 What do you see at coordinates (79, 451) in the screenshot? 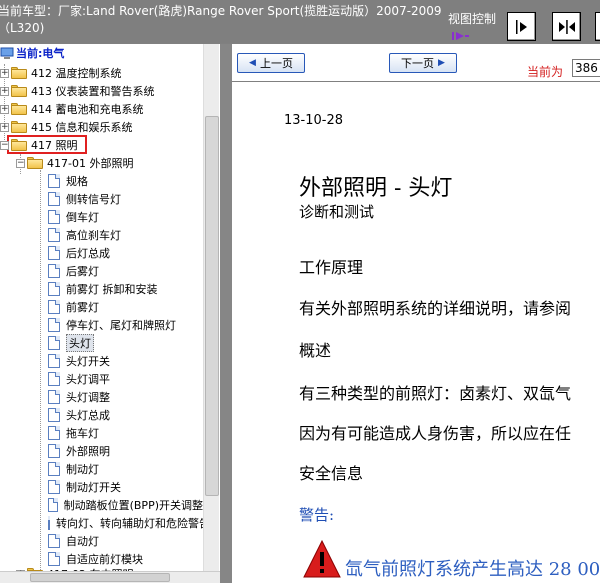
I see `tree-leaf: 外部照明` at bounding box center [79, 451].